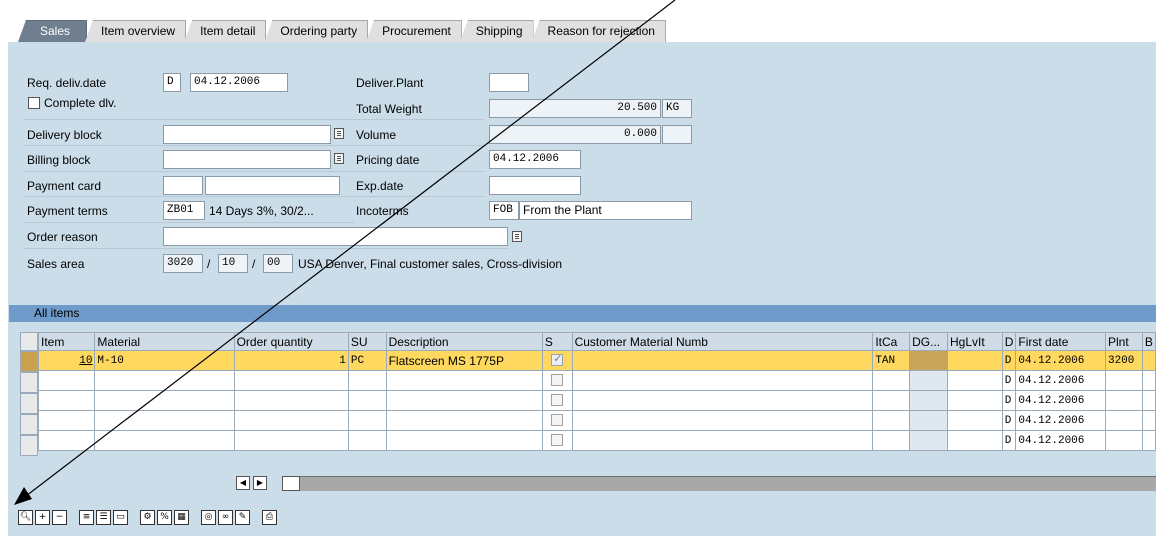  What do you see at coordinates (1060, 341) in the screenshot?
I see `column-header-first-date: First date` at bounding box center [1060, 341].